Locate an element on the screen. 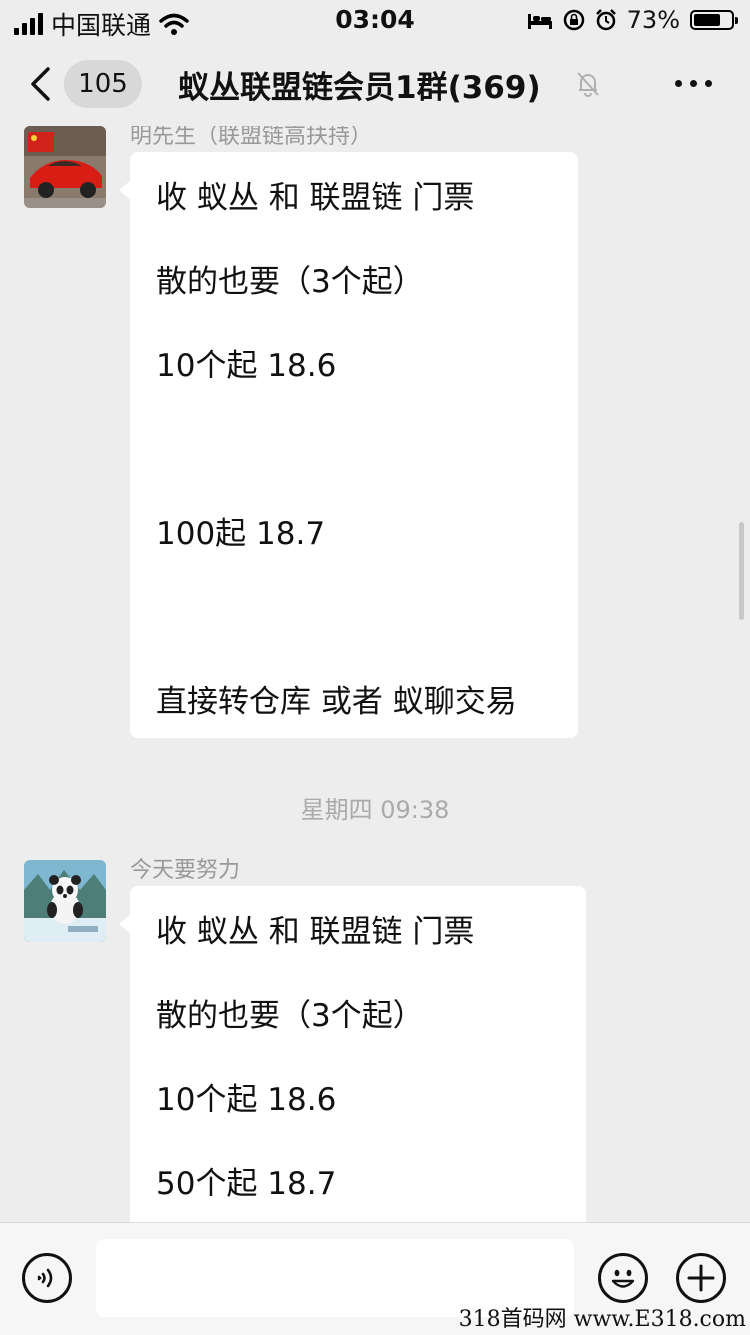 The height and width of the screenshot is (1335, 750). battery-icon is located at coordinates (714, 20).